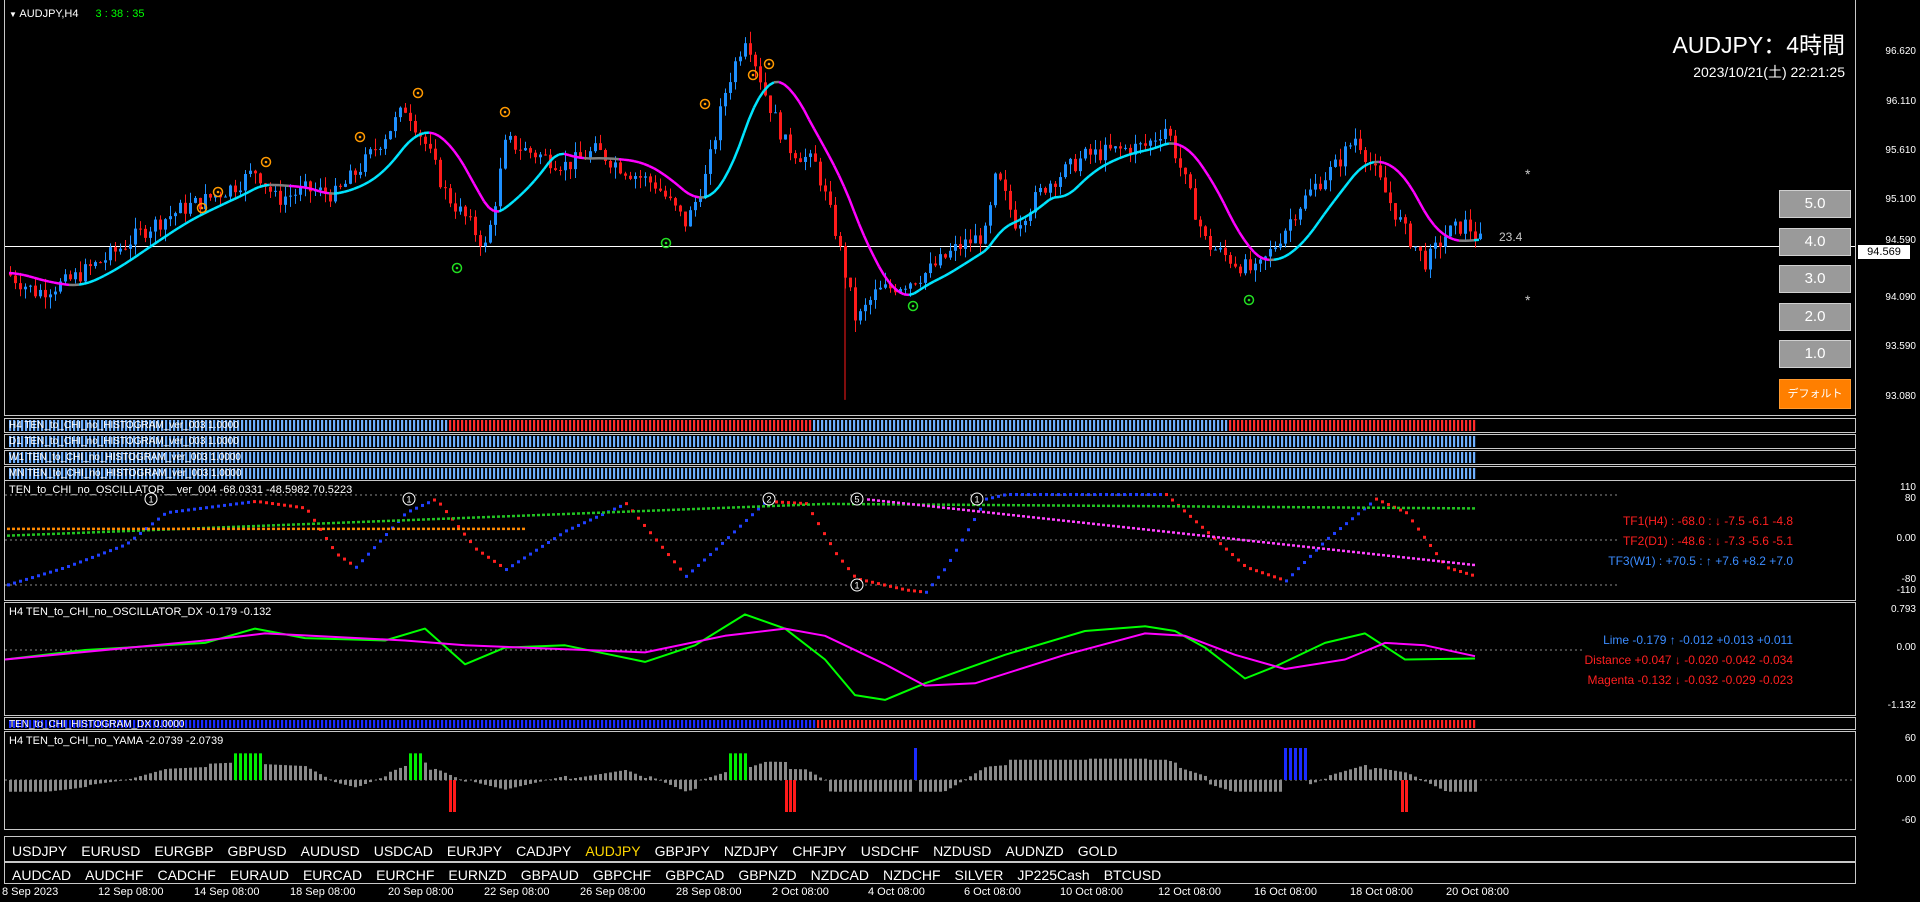  Describe the element at coordinates (979, 875) in the screenshot. I see `symbol-link-silver: SILVER` at that location.